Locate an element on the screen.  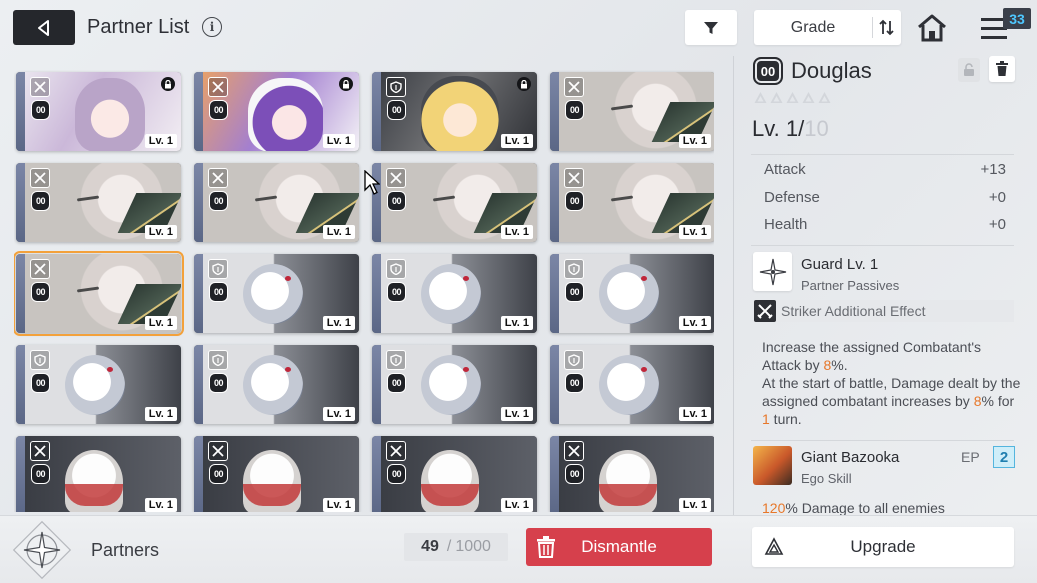
panel-divider is located at coordinates (733, 285).